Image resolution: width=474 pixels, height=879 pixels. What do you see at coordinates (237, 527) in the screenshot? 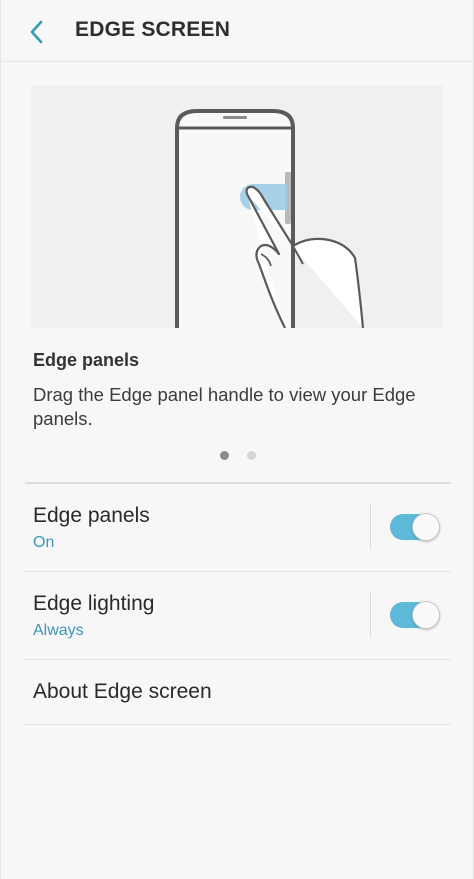
I see `setting-row-edge-panels: Edge panels On` at bounding box center [237, 527].